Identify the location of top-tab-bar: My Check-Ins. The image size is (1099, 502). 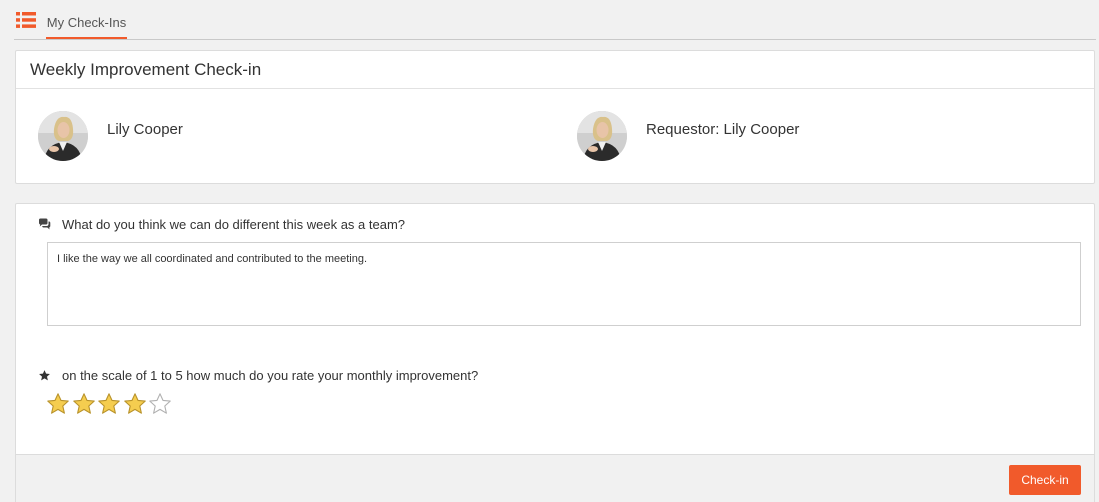
(549, 20).